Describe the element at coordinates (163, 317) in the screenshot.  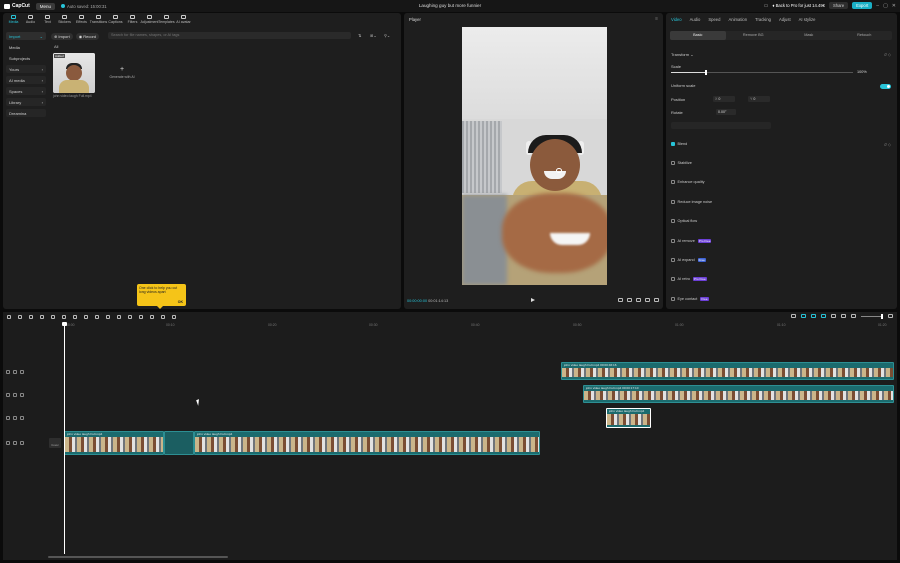
I see `reverse-icon` at that location.